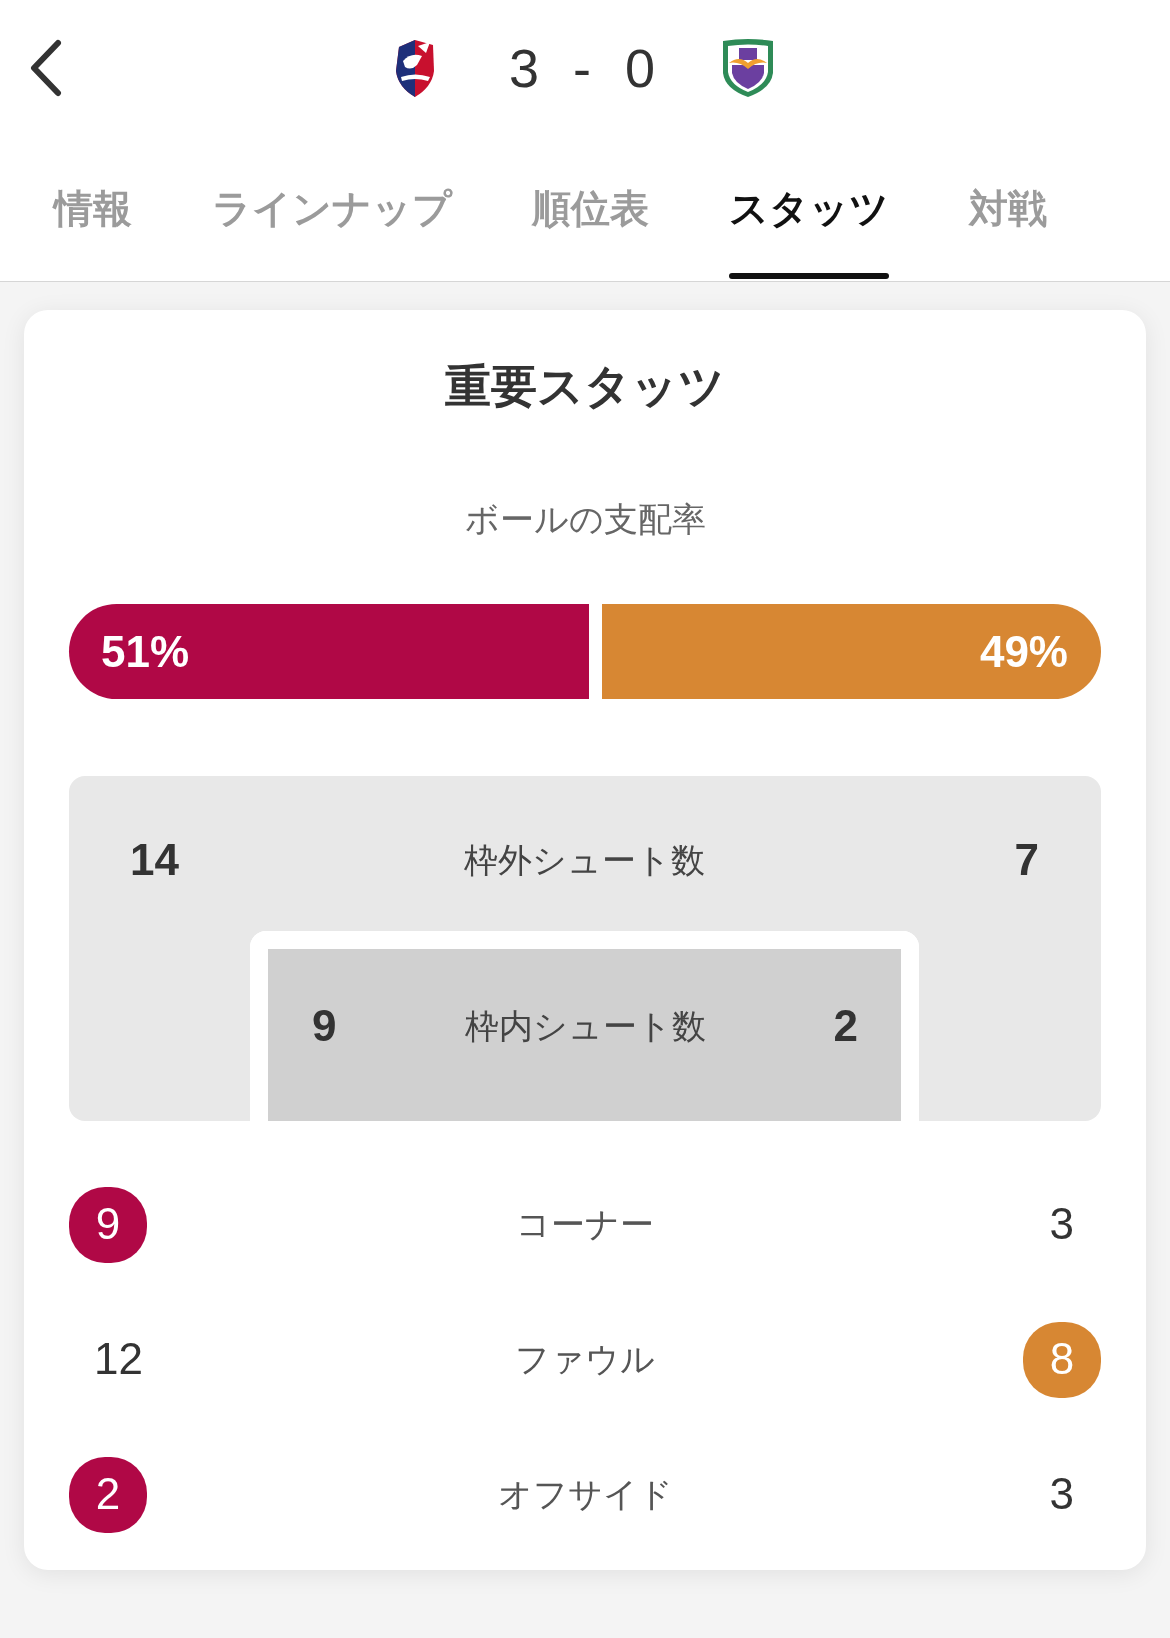 This screenshot has height=1638, width=1170. What do you see at coordinates (118, 1359) in the screenshot?
I see `stat-value: 12` at bounding box center [118, 1359].